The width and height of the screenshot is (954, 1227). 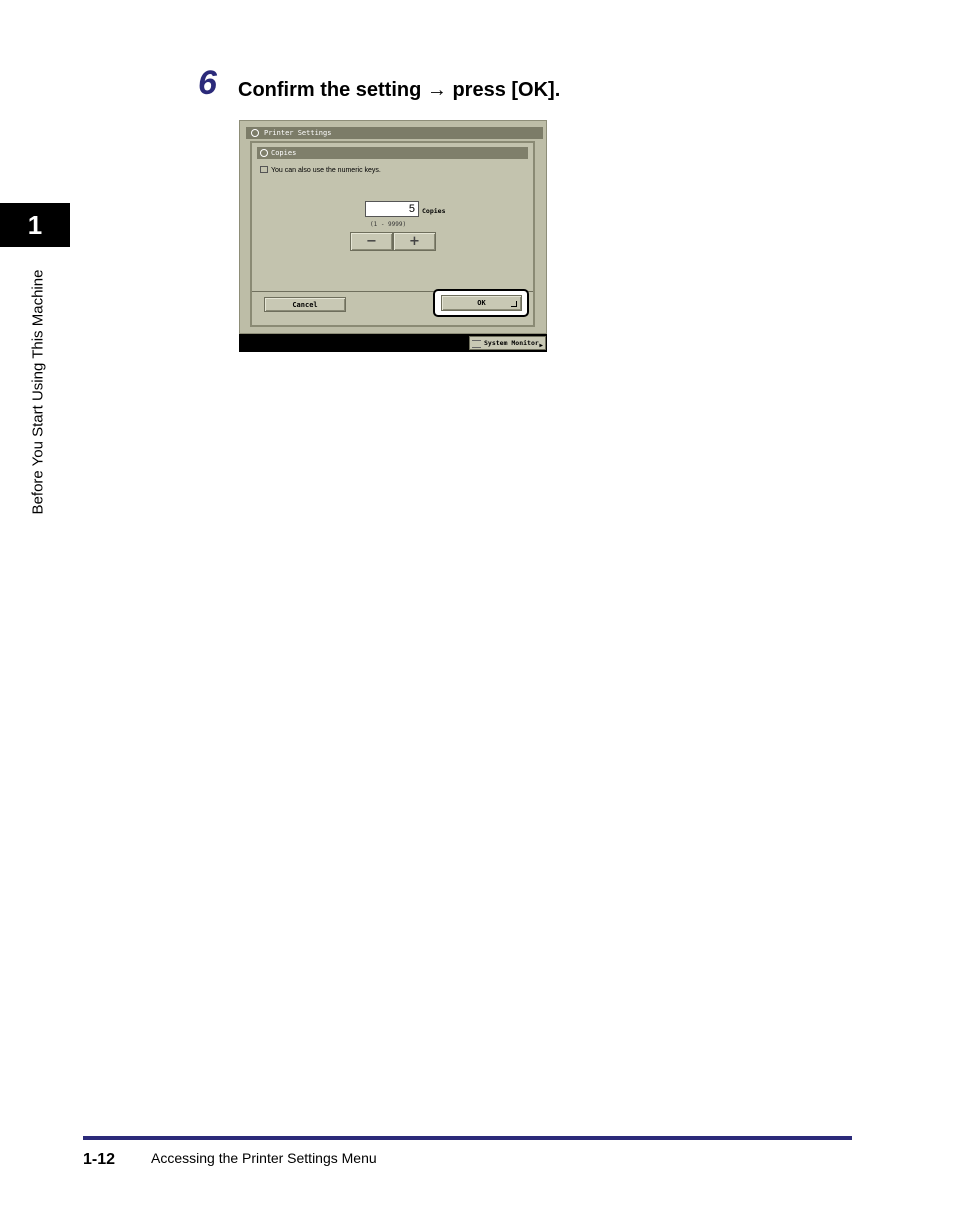 I want to click on copies-range: (1 - 9999), so click(x=388, y=224).